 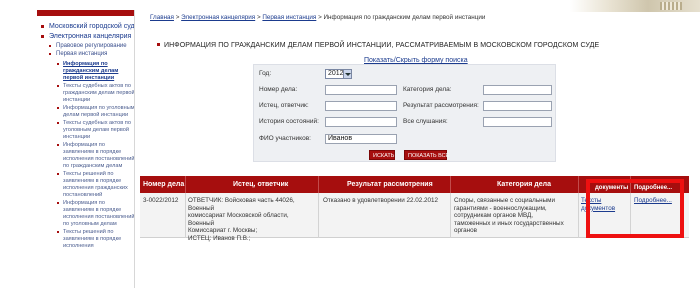 What do you see at coordinates (91, 46) in the screenshot?
I see `sidebar-item-label: Правовое регулирование` at bounding box center [91, 46].